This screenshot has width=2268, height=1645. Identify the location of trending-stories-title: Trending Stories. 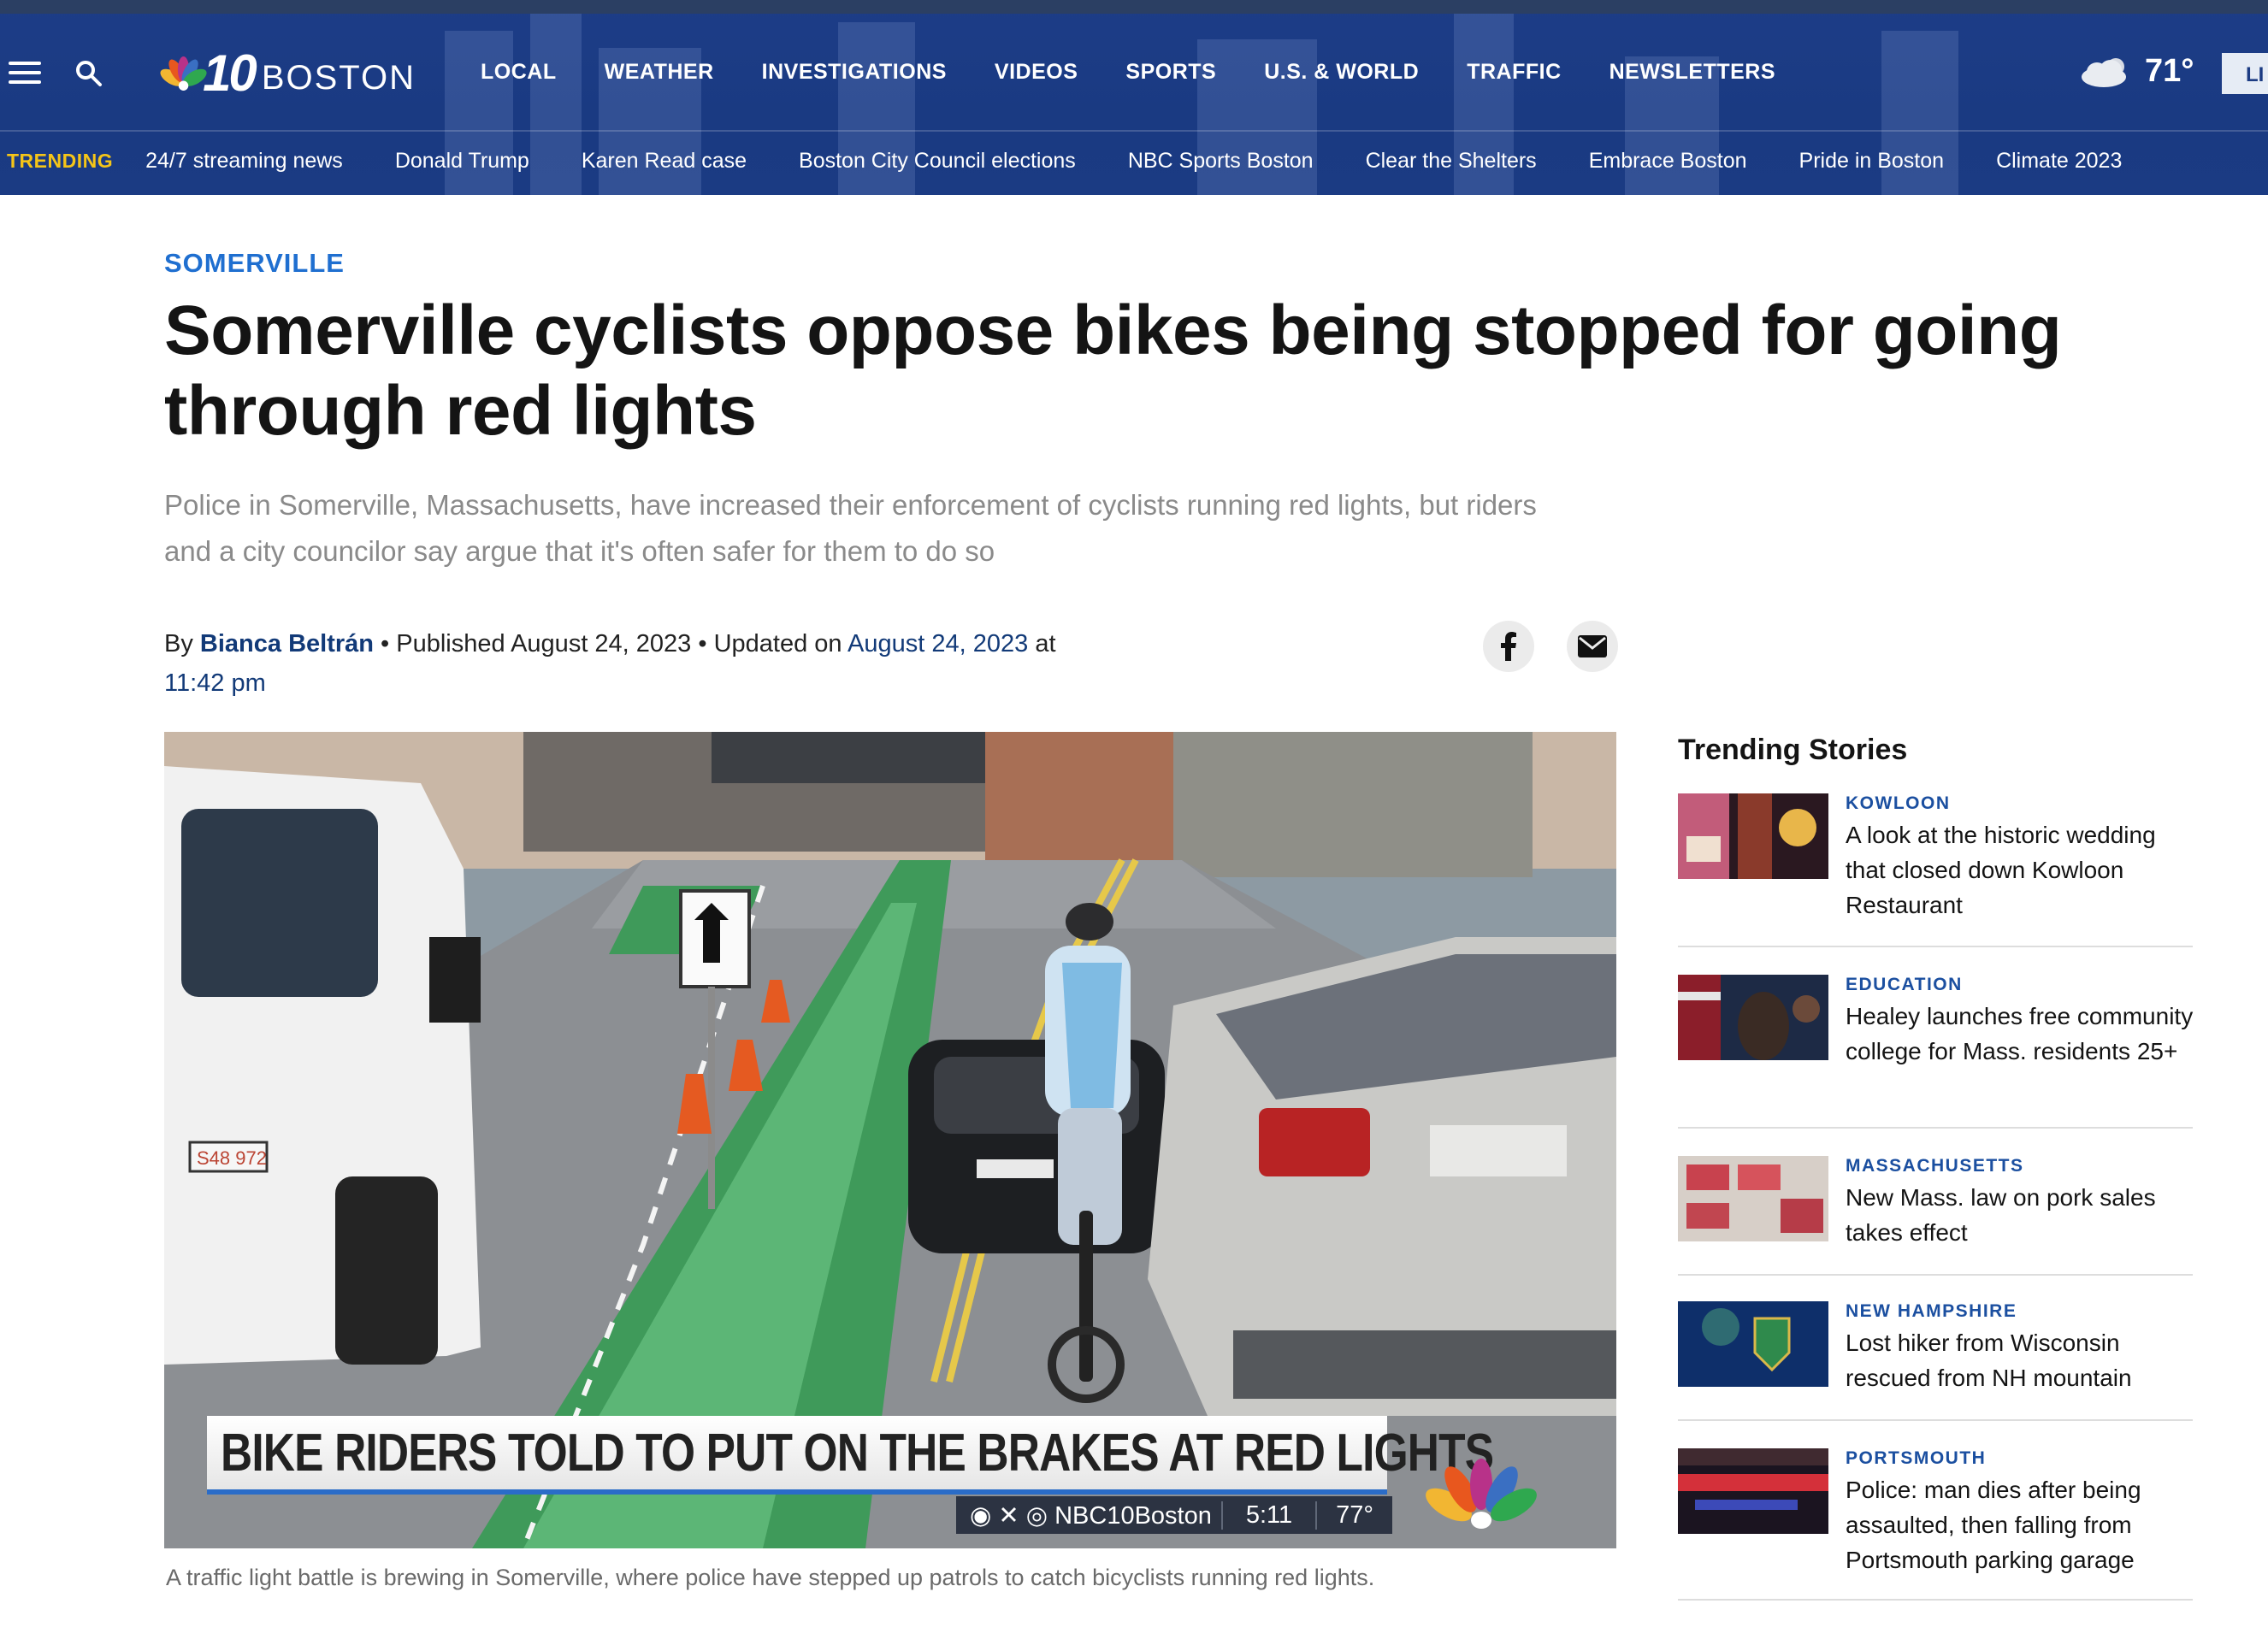
(1793, 750).